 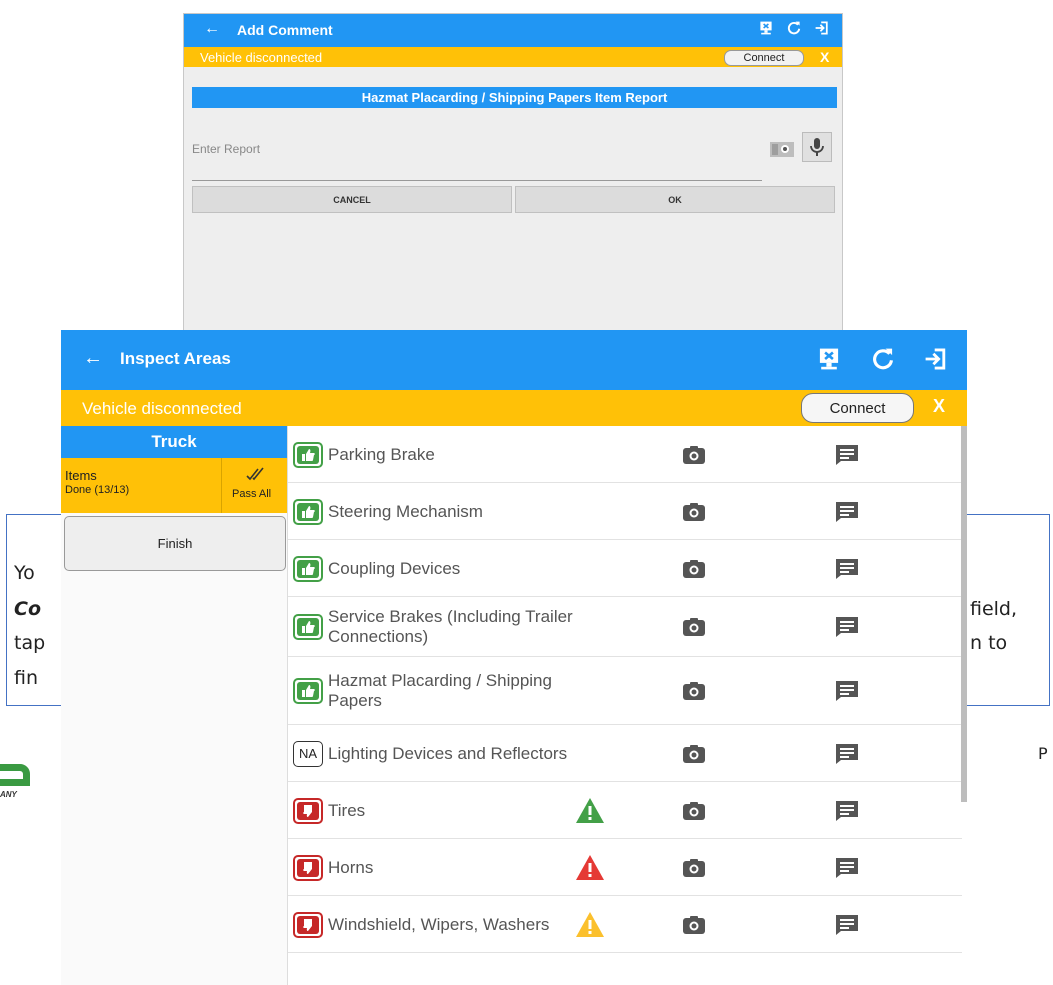 I want to click on screen-title: Add Comment, so click(x=285, y=30).